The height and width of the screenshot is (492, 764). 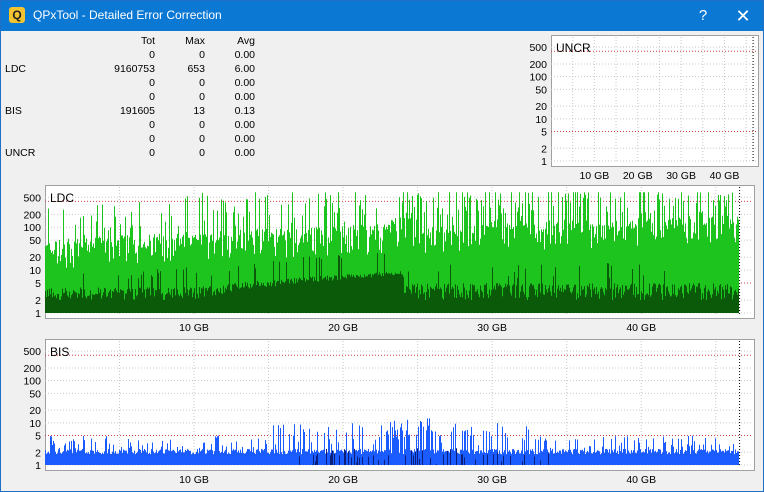 What do you see at coordinates (13, 111) in the screenshot?
I see `stats-label: BIS` at bounding box center [13, 111].